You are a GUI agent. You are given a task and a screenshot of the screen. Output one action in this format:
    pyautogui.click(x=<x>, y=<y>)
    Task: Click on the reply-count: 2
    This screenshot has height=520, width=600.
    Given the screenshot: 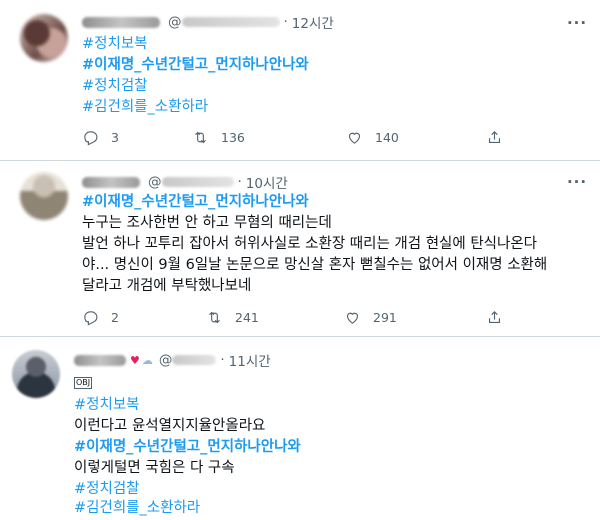 What is the action you would take?
    pyautogui.click(x=115, y=317)
    